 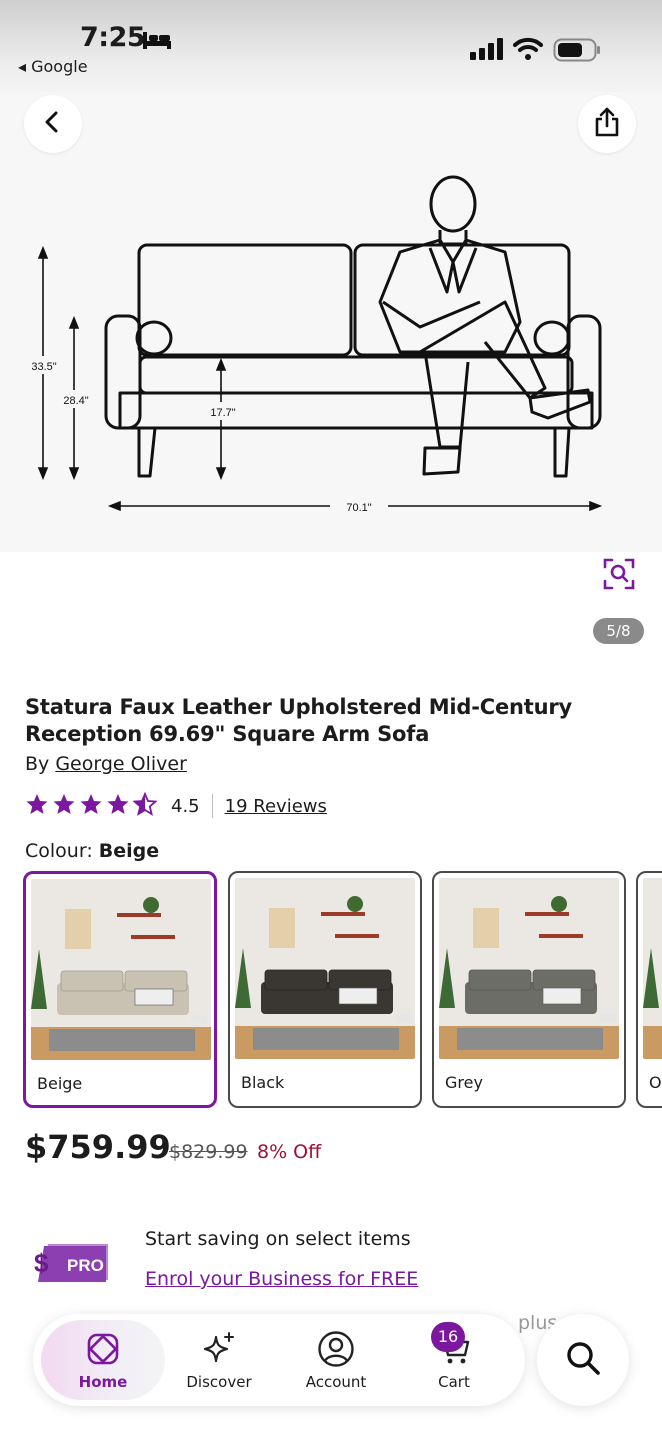 What do you see at coordinates (103, 1382) in the screenshot?
I see `nav-home-label: Home` at bounding box center [103, 1382].